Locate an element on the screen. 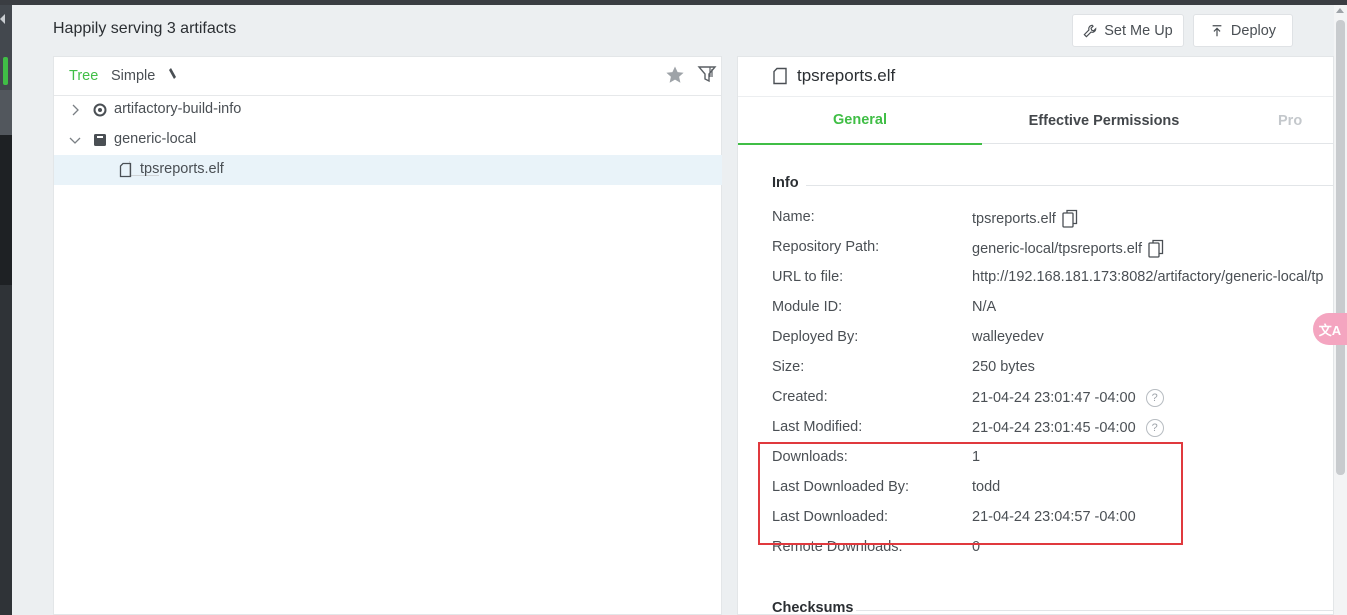 The image size is (1347, 615). info-row-name: Name: tpsreports.elf is located at coordinates (1052, 224).